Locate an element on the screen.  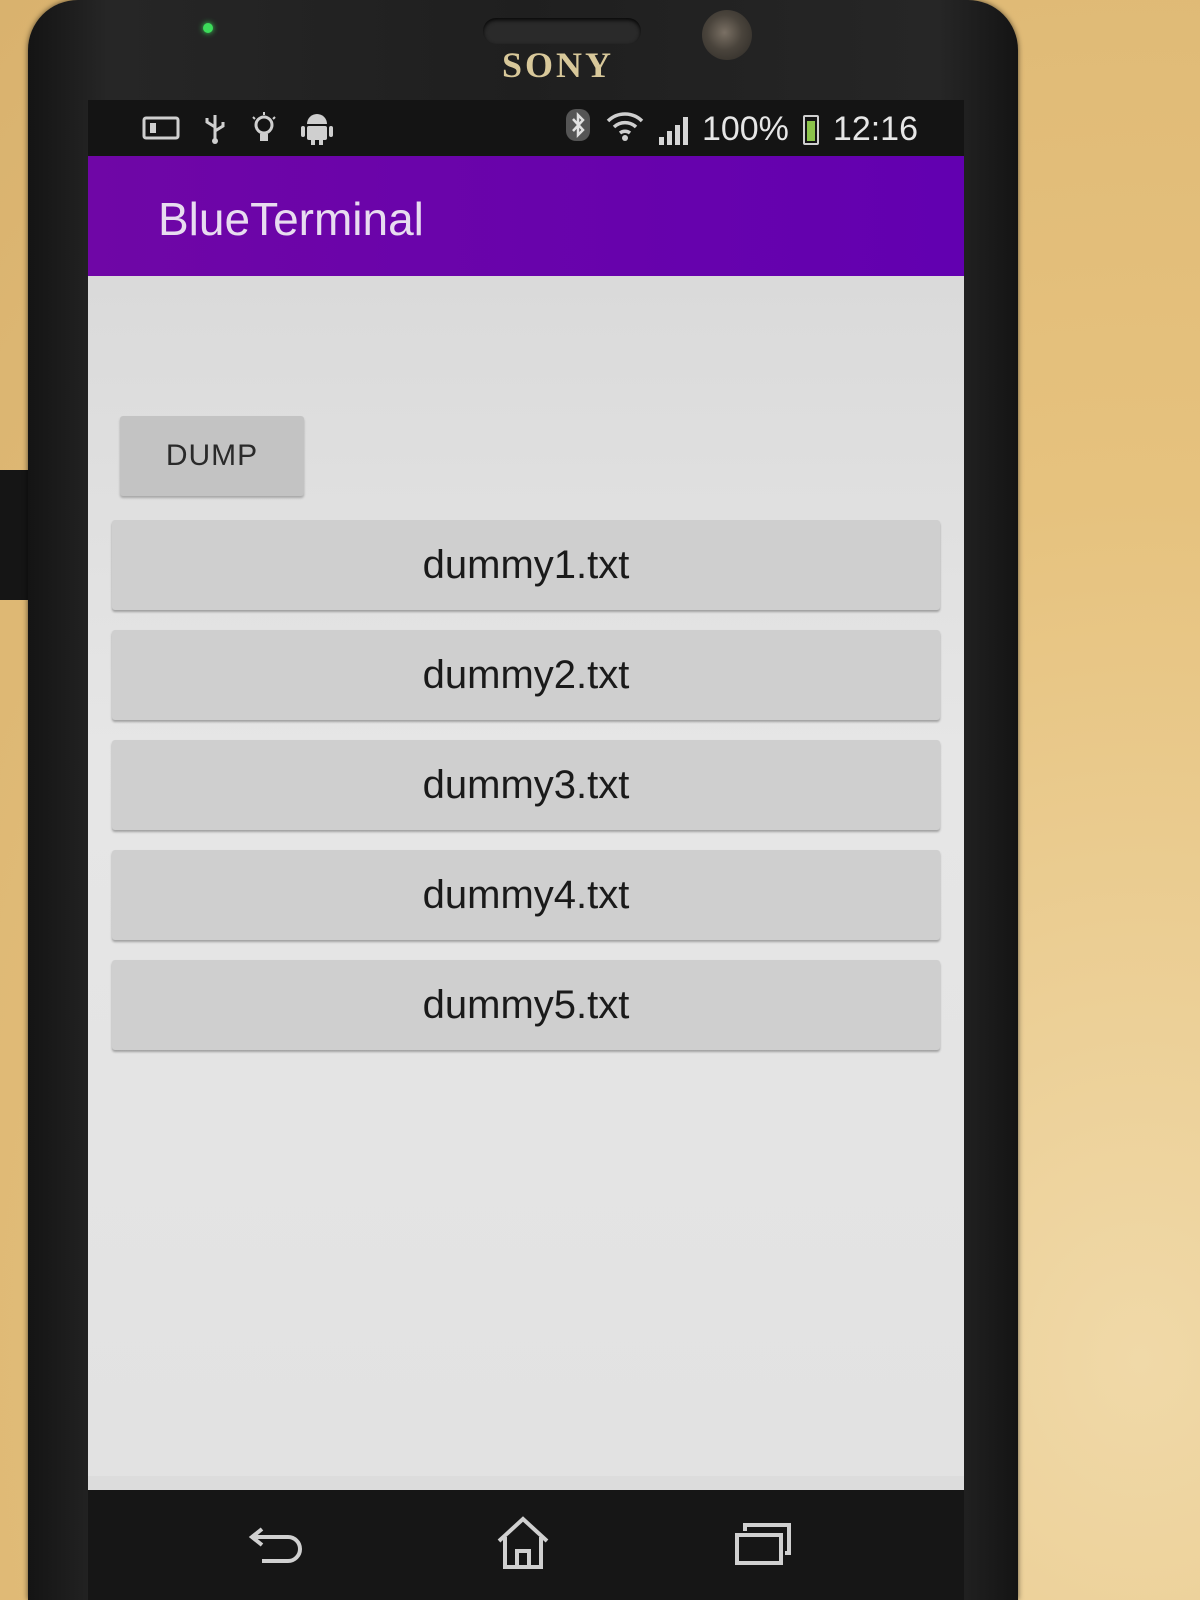
file-button-dummy5: dummy5.txt is located at coordinates (526, 1005).